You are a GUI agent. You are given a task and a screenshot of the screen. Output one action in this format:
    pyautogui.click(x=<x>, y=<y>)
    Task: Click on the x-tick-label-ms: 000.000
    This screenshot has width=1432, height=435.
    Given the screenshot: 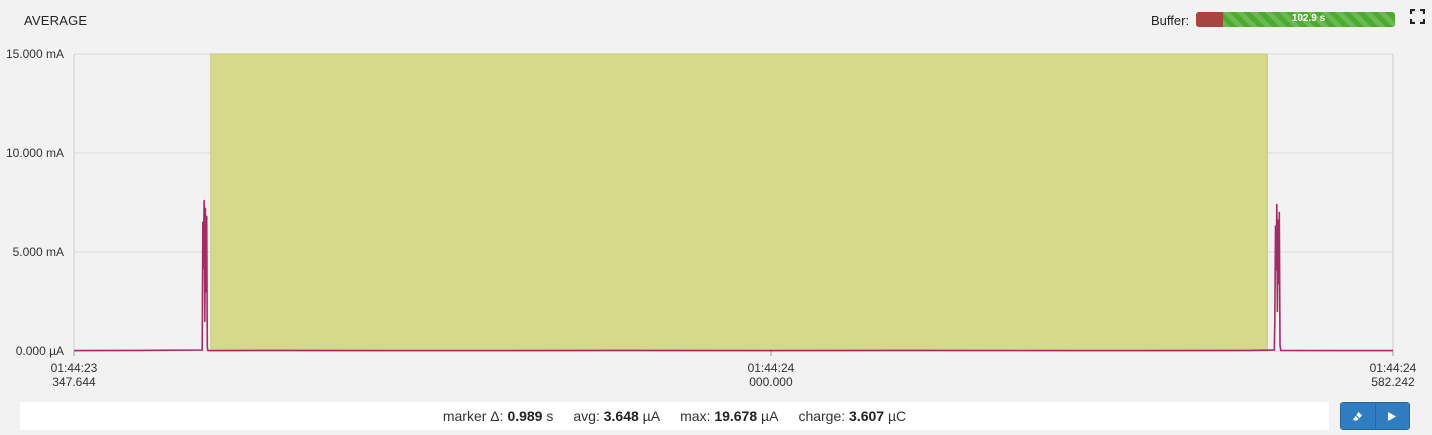 What is the action you would take?
    pyautogui.click(x=771, y=382)
    